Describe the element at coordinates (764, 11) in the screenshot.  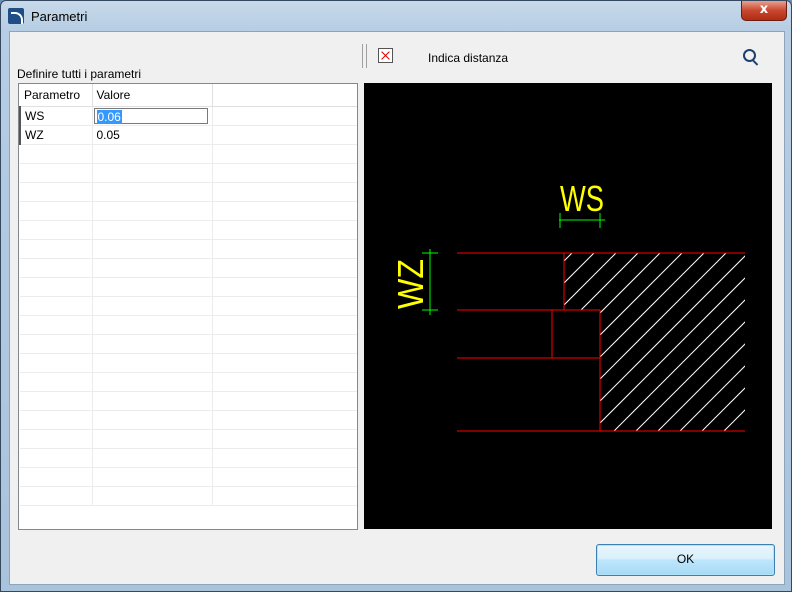
I see `close-button: x` at that location.